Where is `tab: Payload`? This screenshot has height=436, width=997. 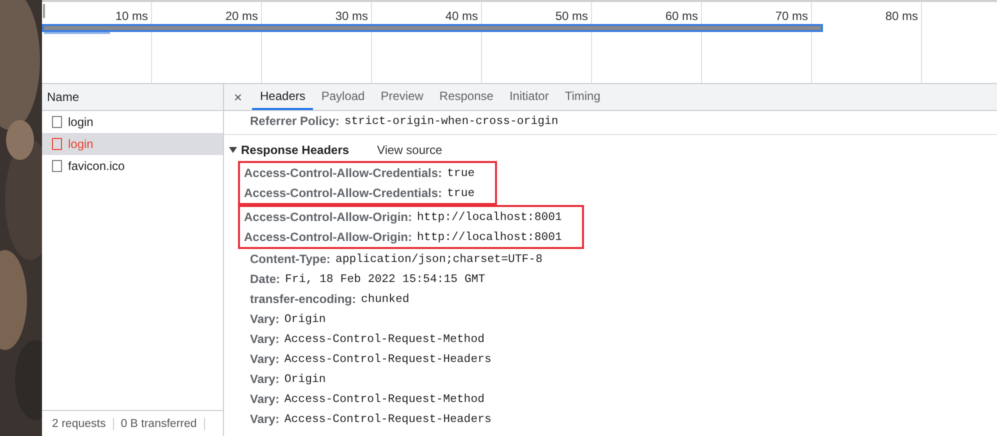
tab: Payload is located at coordinates (343, 97).